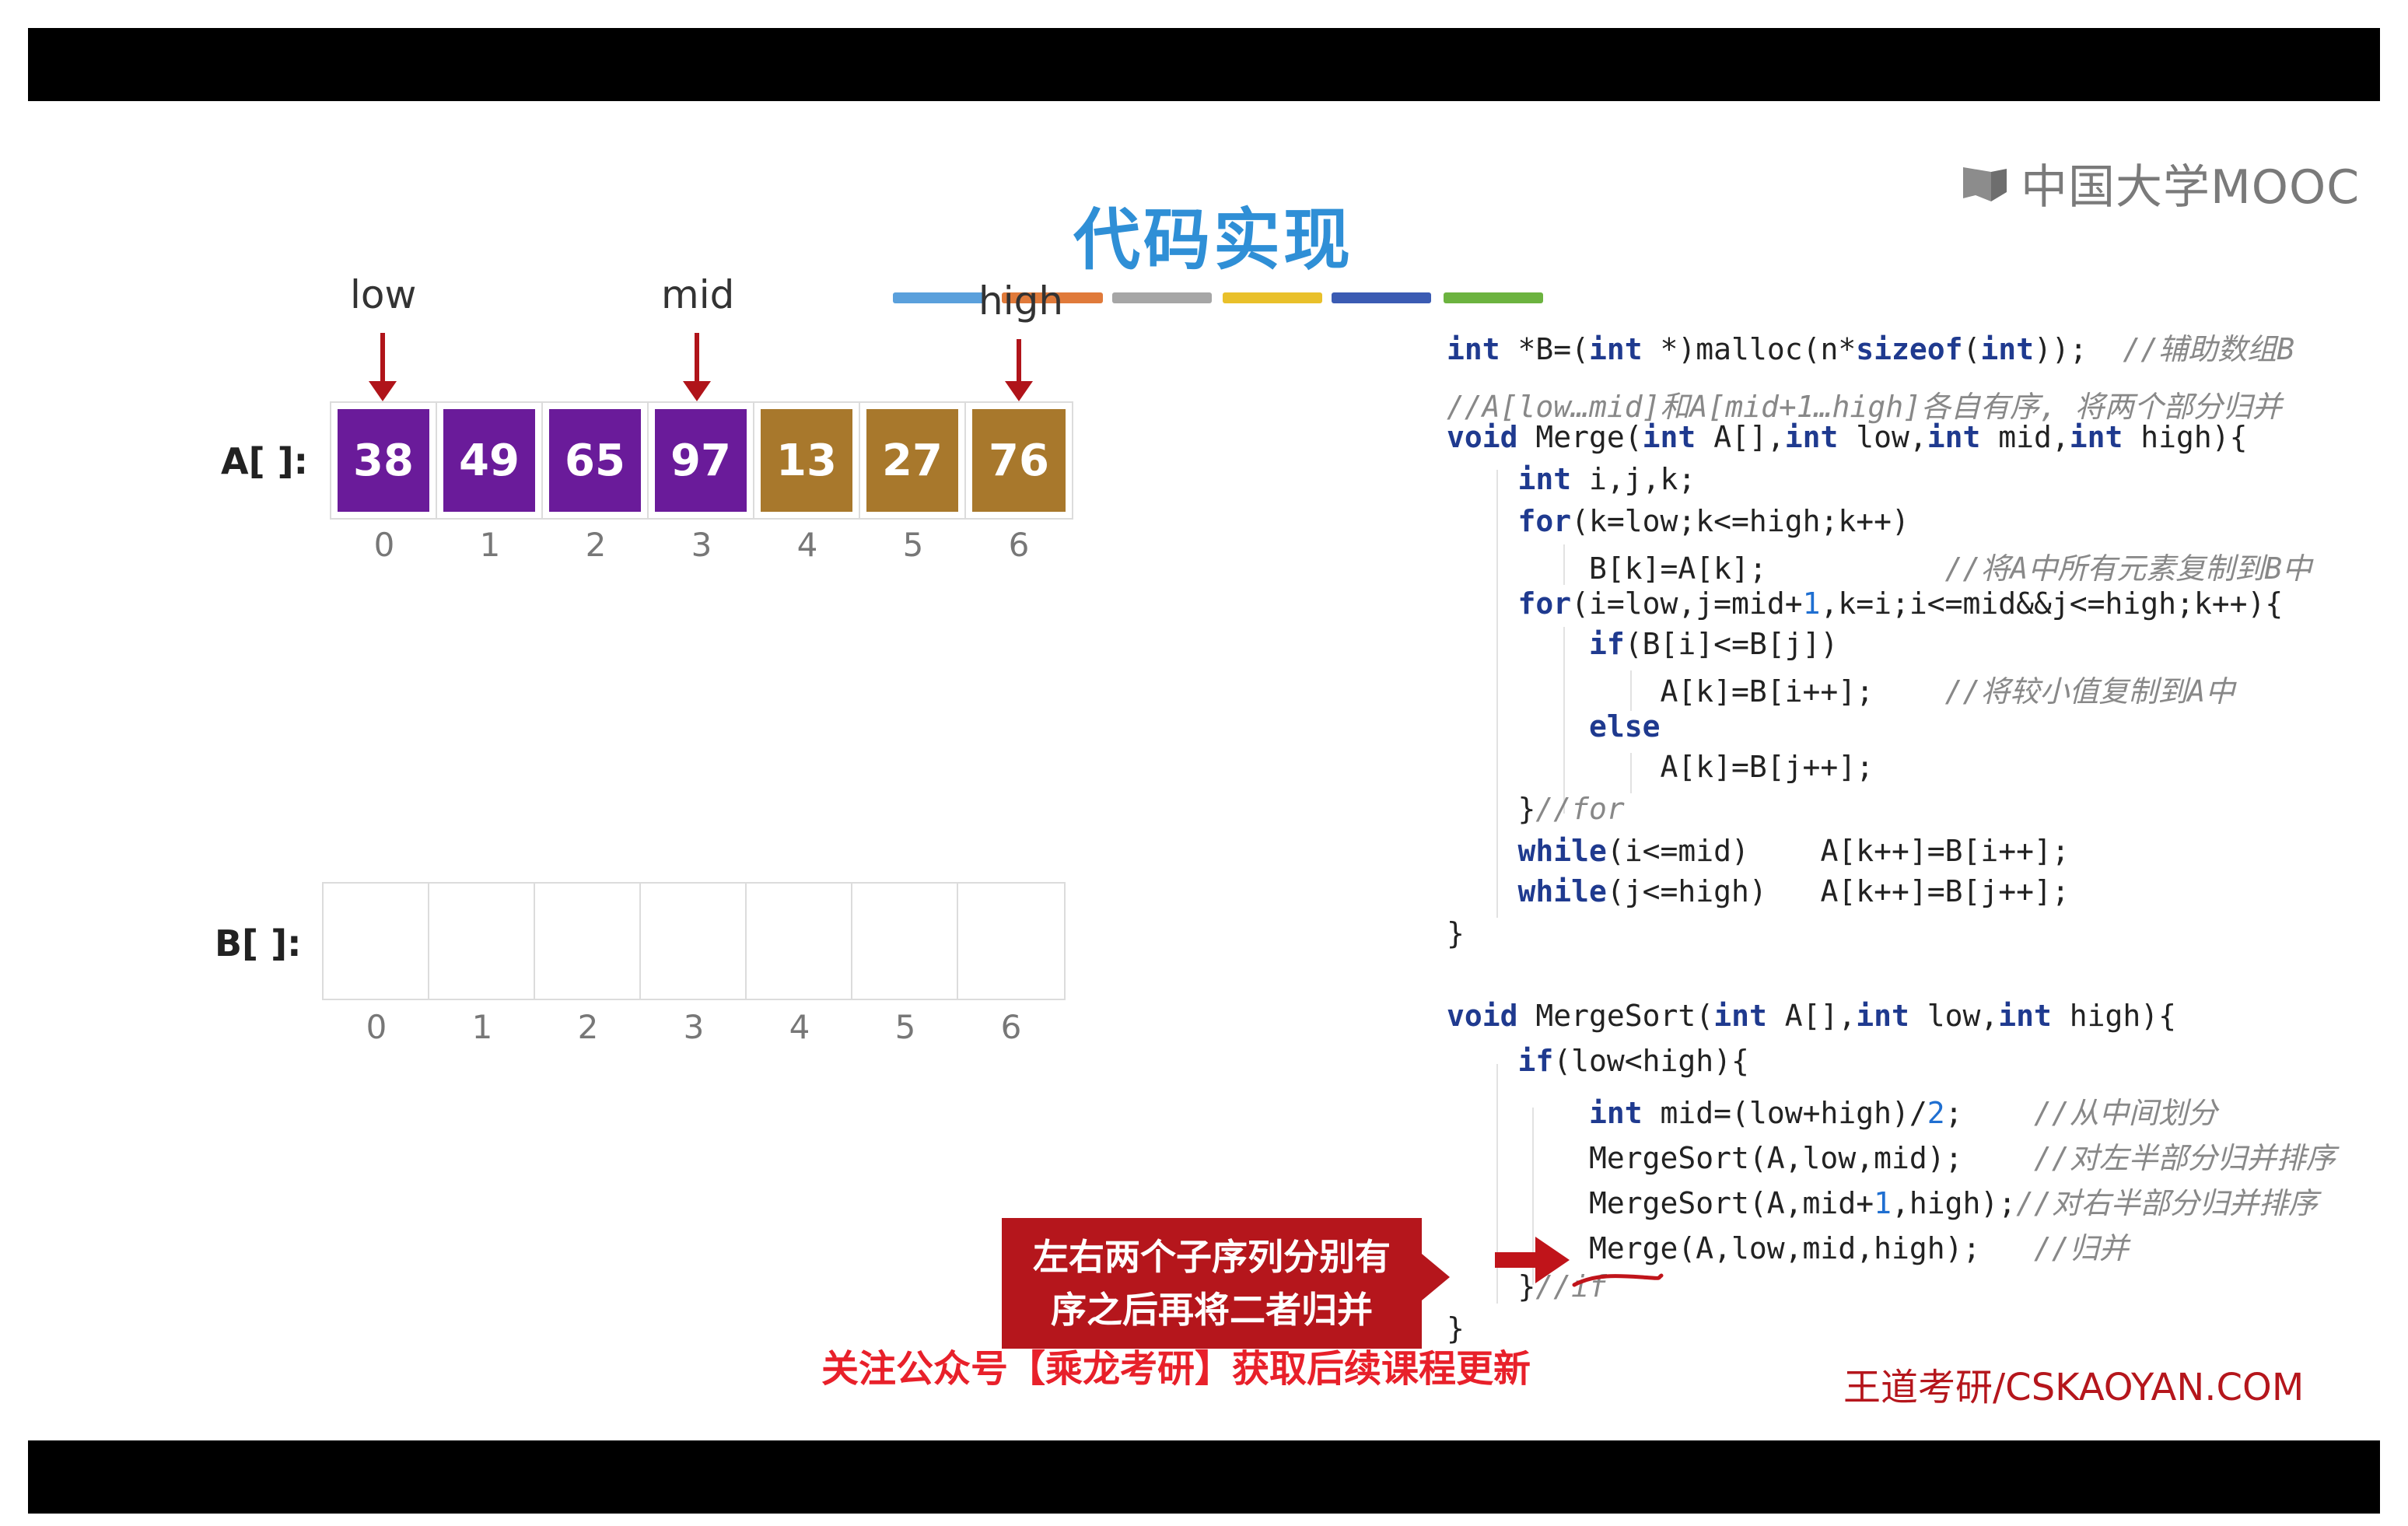  Describe the element at coordinates (1213, 240) in the screenshot. I see `slide-title: 代码实现` at that location.